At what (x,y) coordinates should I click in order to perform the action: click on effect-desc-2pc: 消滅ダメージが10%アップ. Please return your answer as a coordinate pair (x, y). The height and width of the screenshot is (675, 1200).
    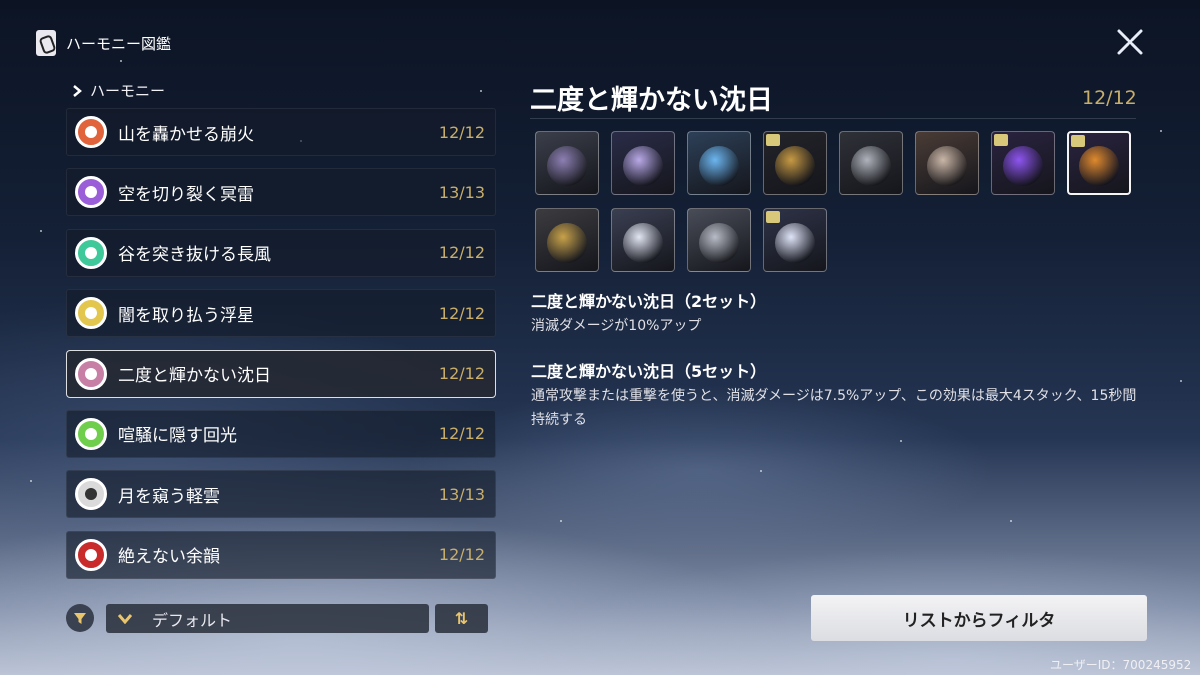
    Looking at the image, I should click on (616, 326).